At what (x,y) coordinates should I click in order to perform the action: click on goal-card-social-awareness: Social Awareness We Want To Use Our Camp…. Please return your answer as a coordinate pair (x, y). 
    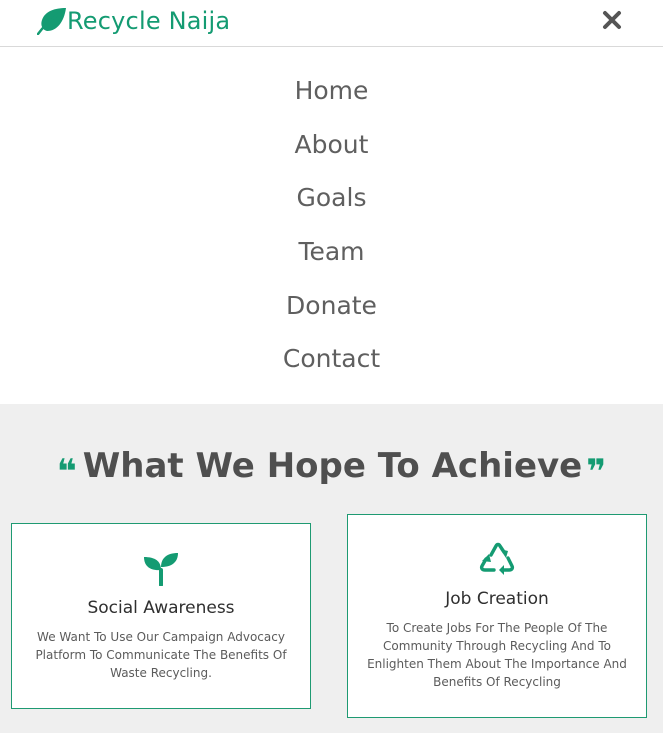
    Looking at the image, I should click on (161, 616).